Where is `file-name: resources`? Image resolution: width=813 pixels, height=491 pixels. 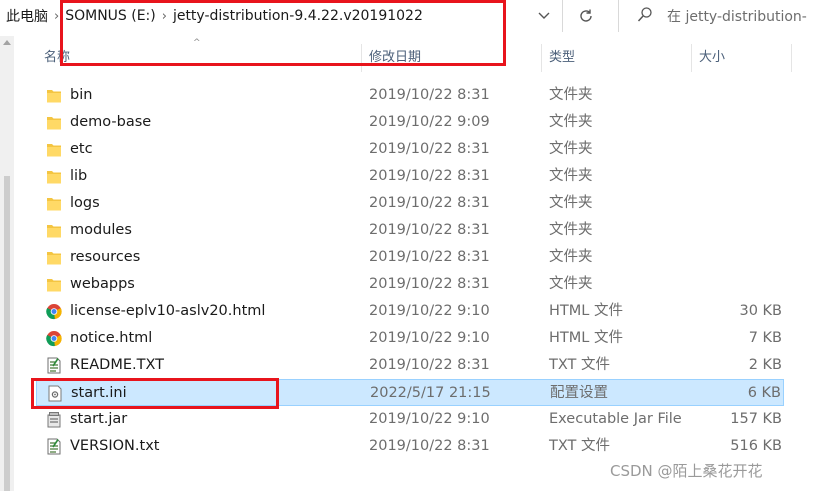 file-name: resources is located at coordinates (105, 257).